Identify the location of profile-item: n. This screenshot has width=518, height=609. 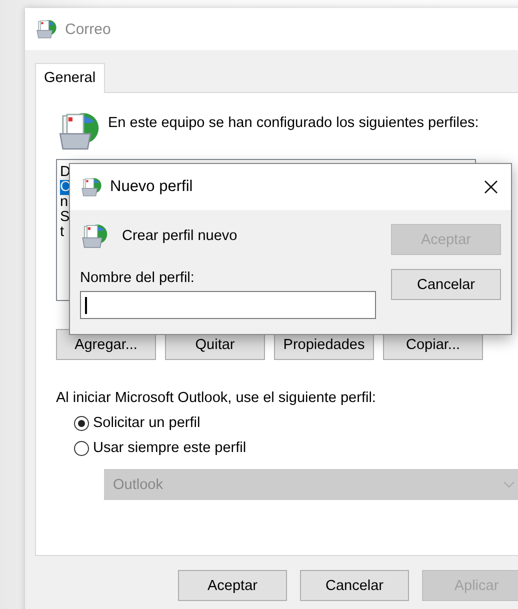
(66, 202).